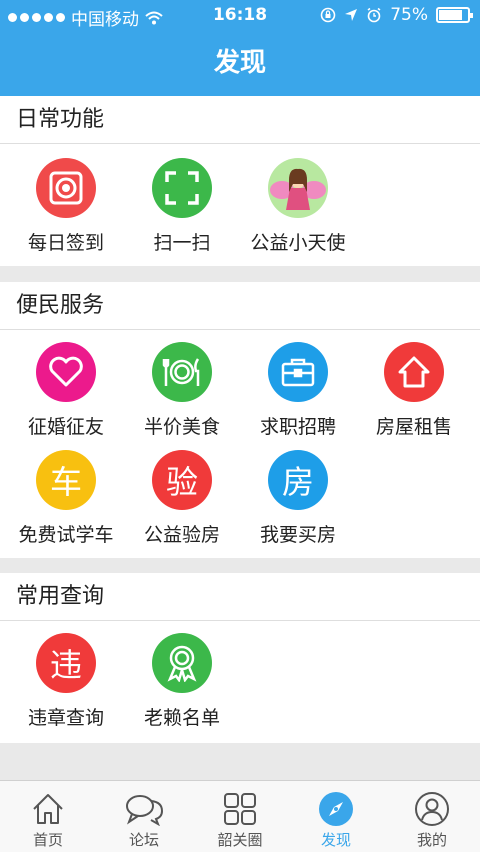  I want to click on daily-checkin-button: 每日签到, so click(66, 206).